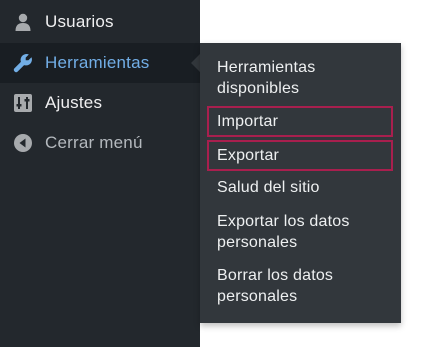 The image size is (424, 347). What do you see at coordinates (94, 142) in the screenshot?
I see `sidebar-item-label: Cerrar menú` at bounding box center [94, 142].